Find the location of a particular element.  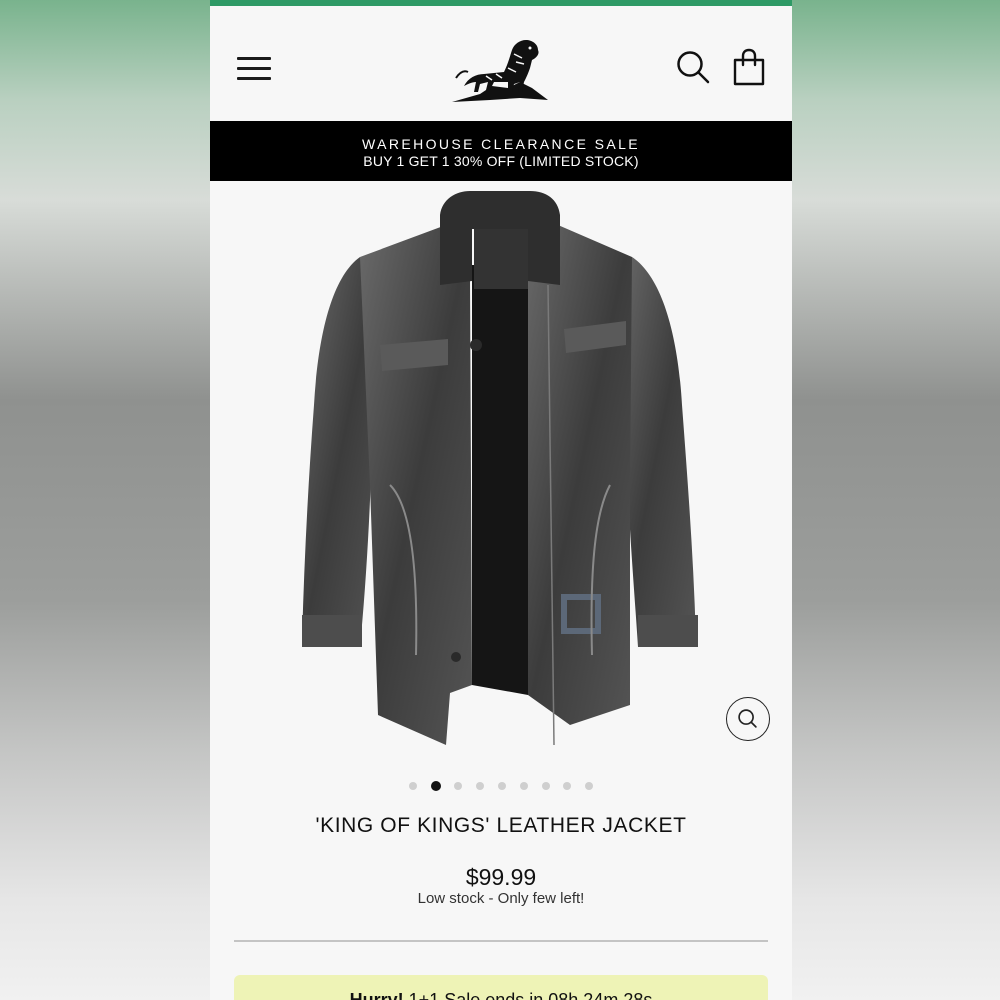

sale-countdown-banner: Hurry! 1+1 Sale ends in 08h 24m 28s is located at coordinates (501, 987).